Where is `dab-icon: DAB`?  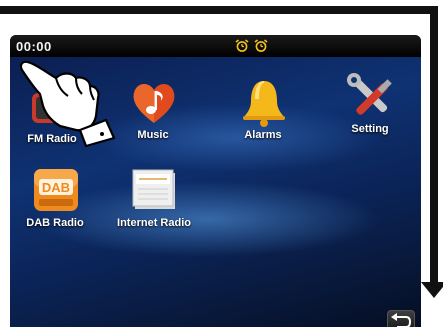
dab-icon: DAB is located at coordinates (56, 190).